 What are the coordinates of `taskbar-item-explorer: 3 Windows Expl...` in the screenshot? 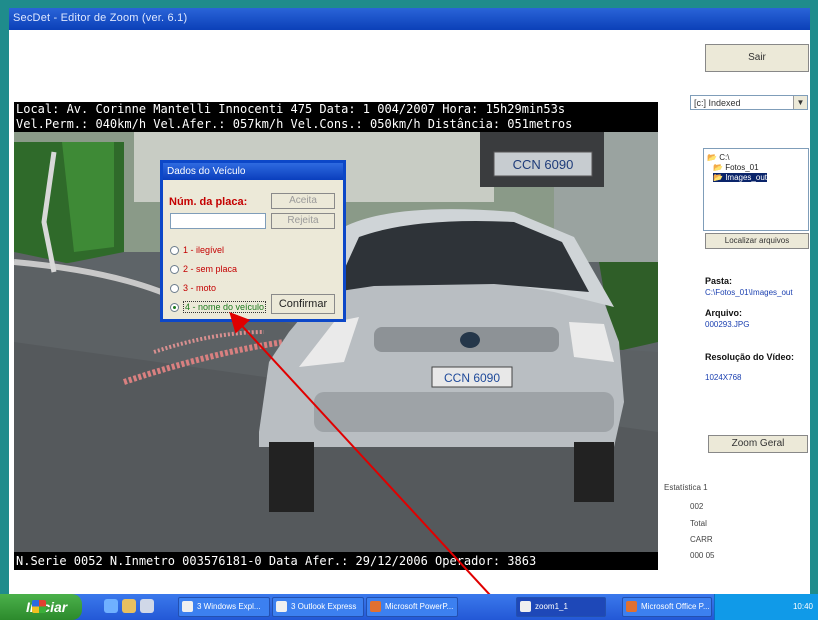 It's located at (224, 607).